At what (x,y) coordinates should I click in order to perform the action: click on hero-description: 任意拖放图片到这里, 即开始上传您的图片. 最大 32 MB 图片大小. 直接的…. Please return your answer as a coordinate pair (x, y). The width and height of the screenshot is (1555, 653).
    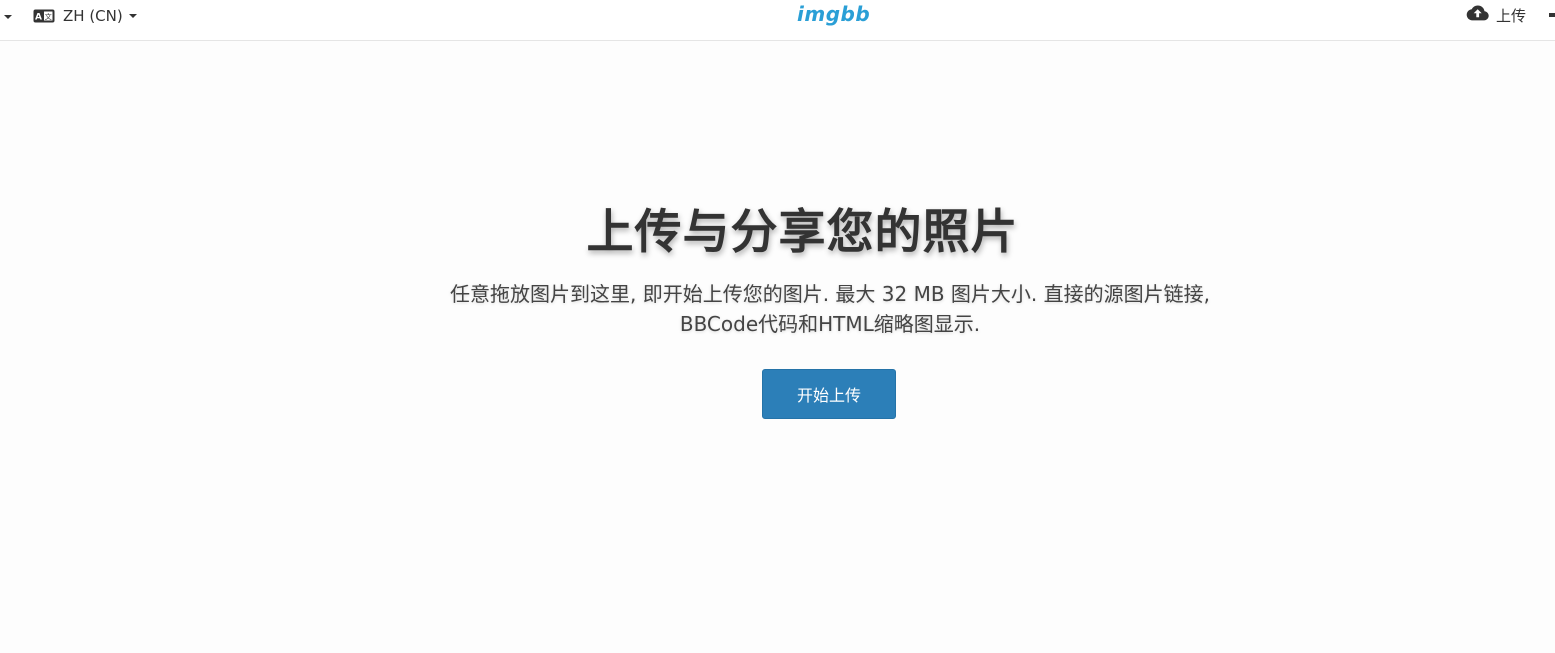
    Looking at the image, I should click on (830, 309).